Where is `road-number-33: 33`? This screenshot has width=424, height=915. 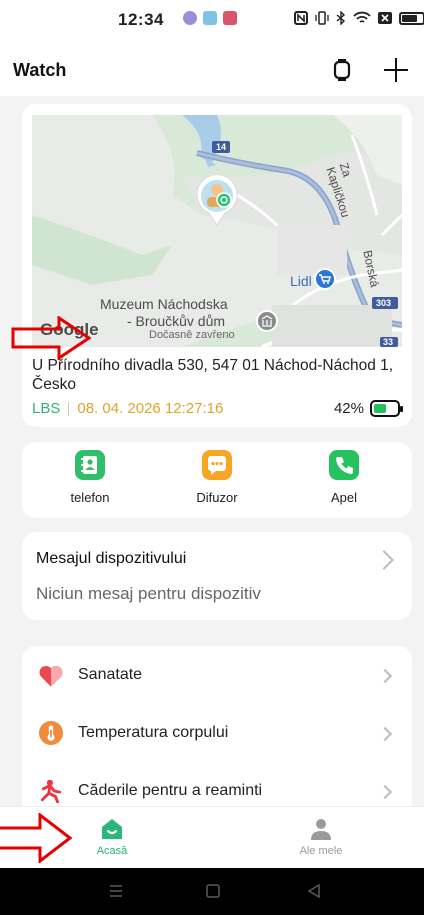
road-number-33: 33 is located at coordinates (388, 342).